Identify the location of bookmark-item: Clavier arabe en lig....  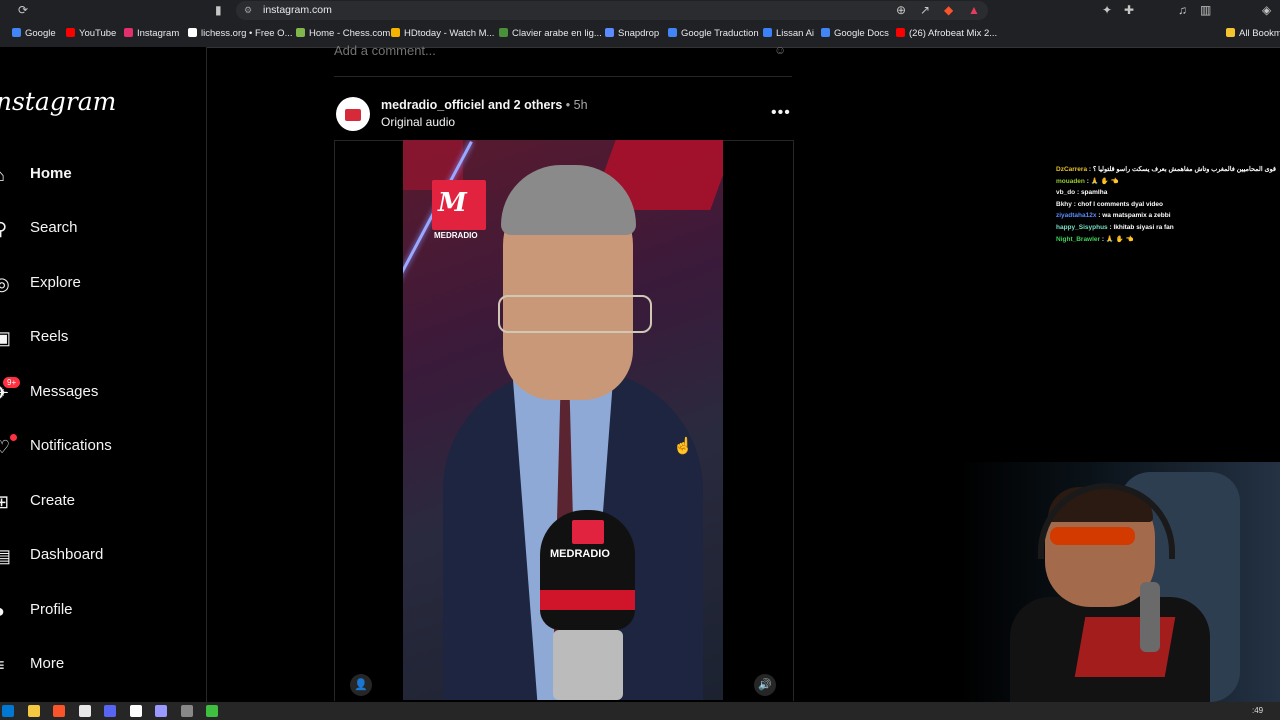
(550, 33).